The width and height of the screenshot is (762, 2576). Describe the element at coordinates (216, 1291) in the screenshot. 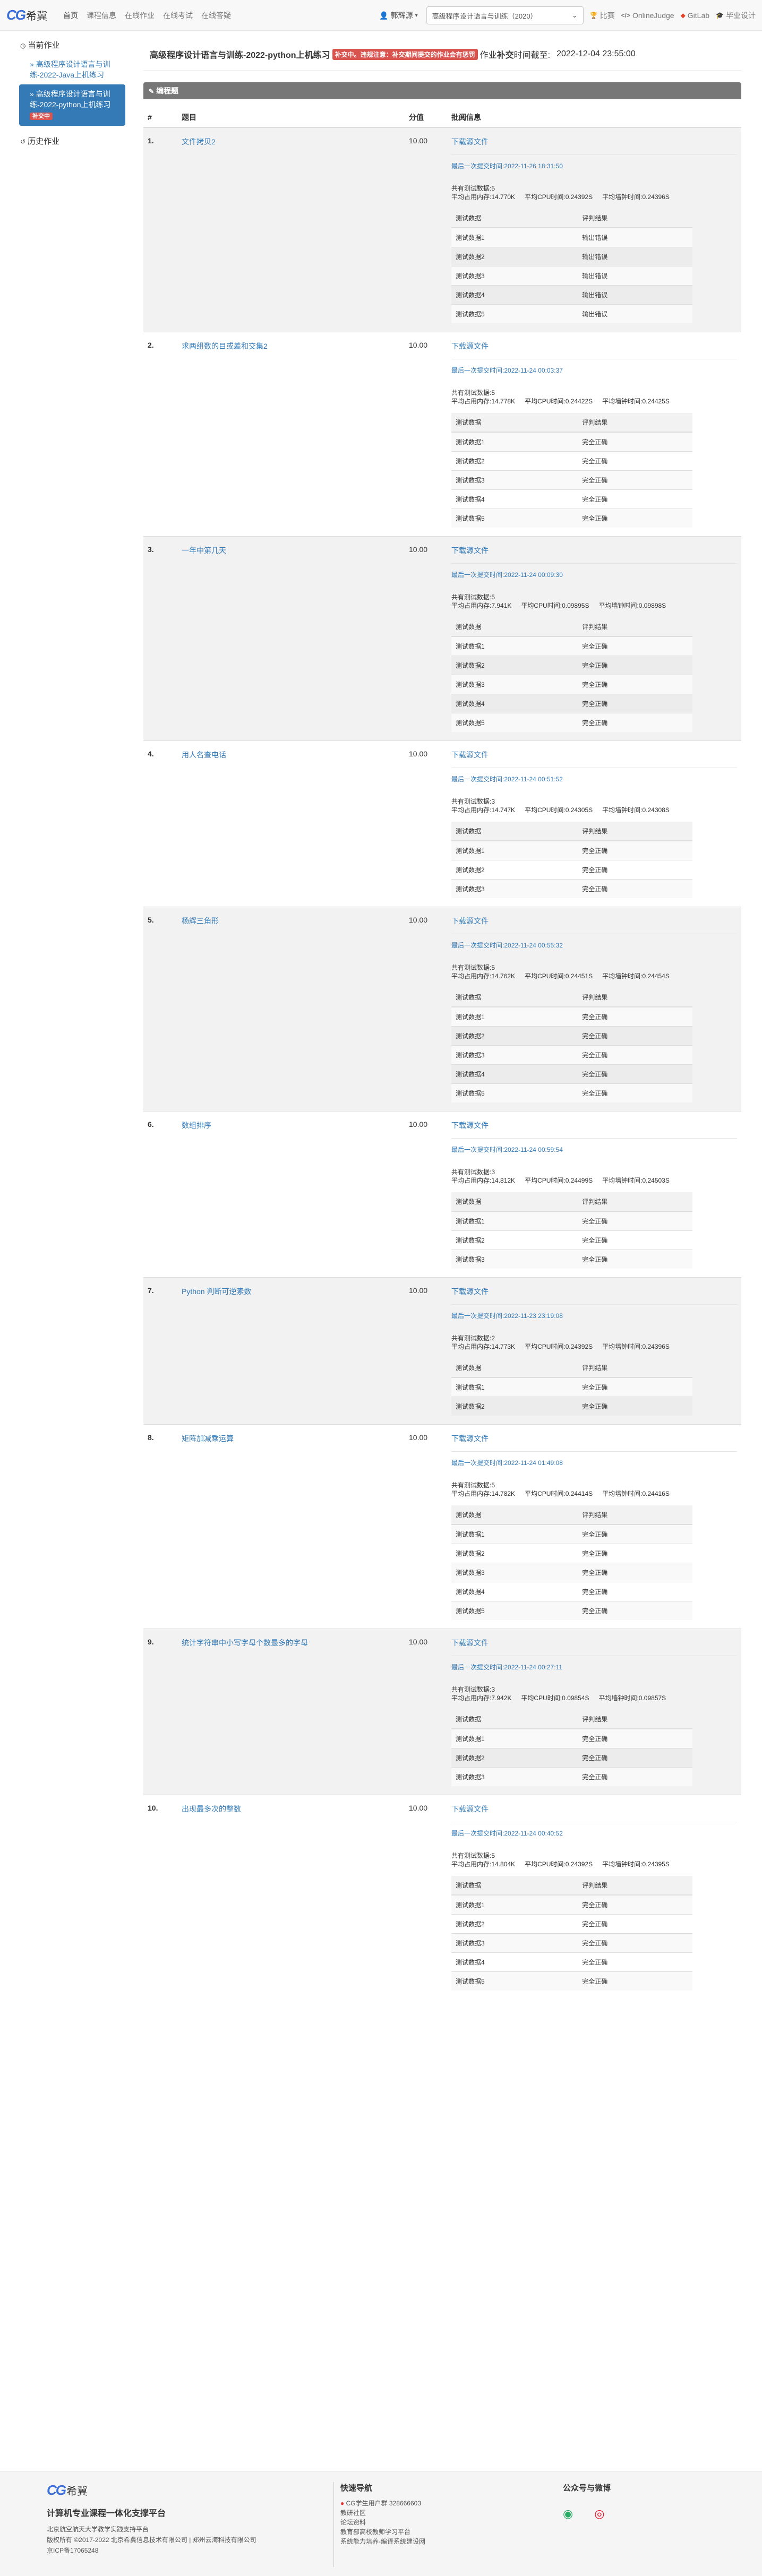

I see `problem-title-link: Python 判断可逆素数` at that location.